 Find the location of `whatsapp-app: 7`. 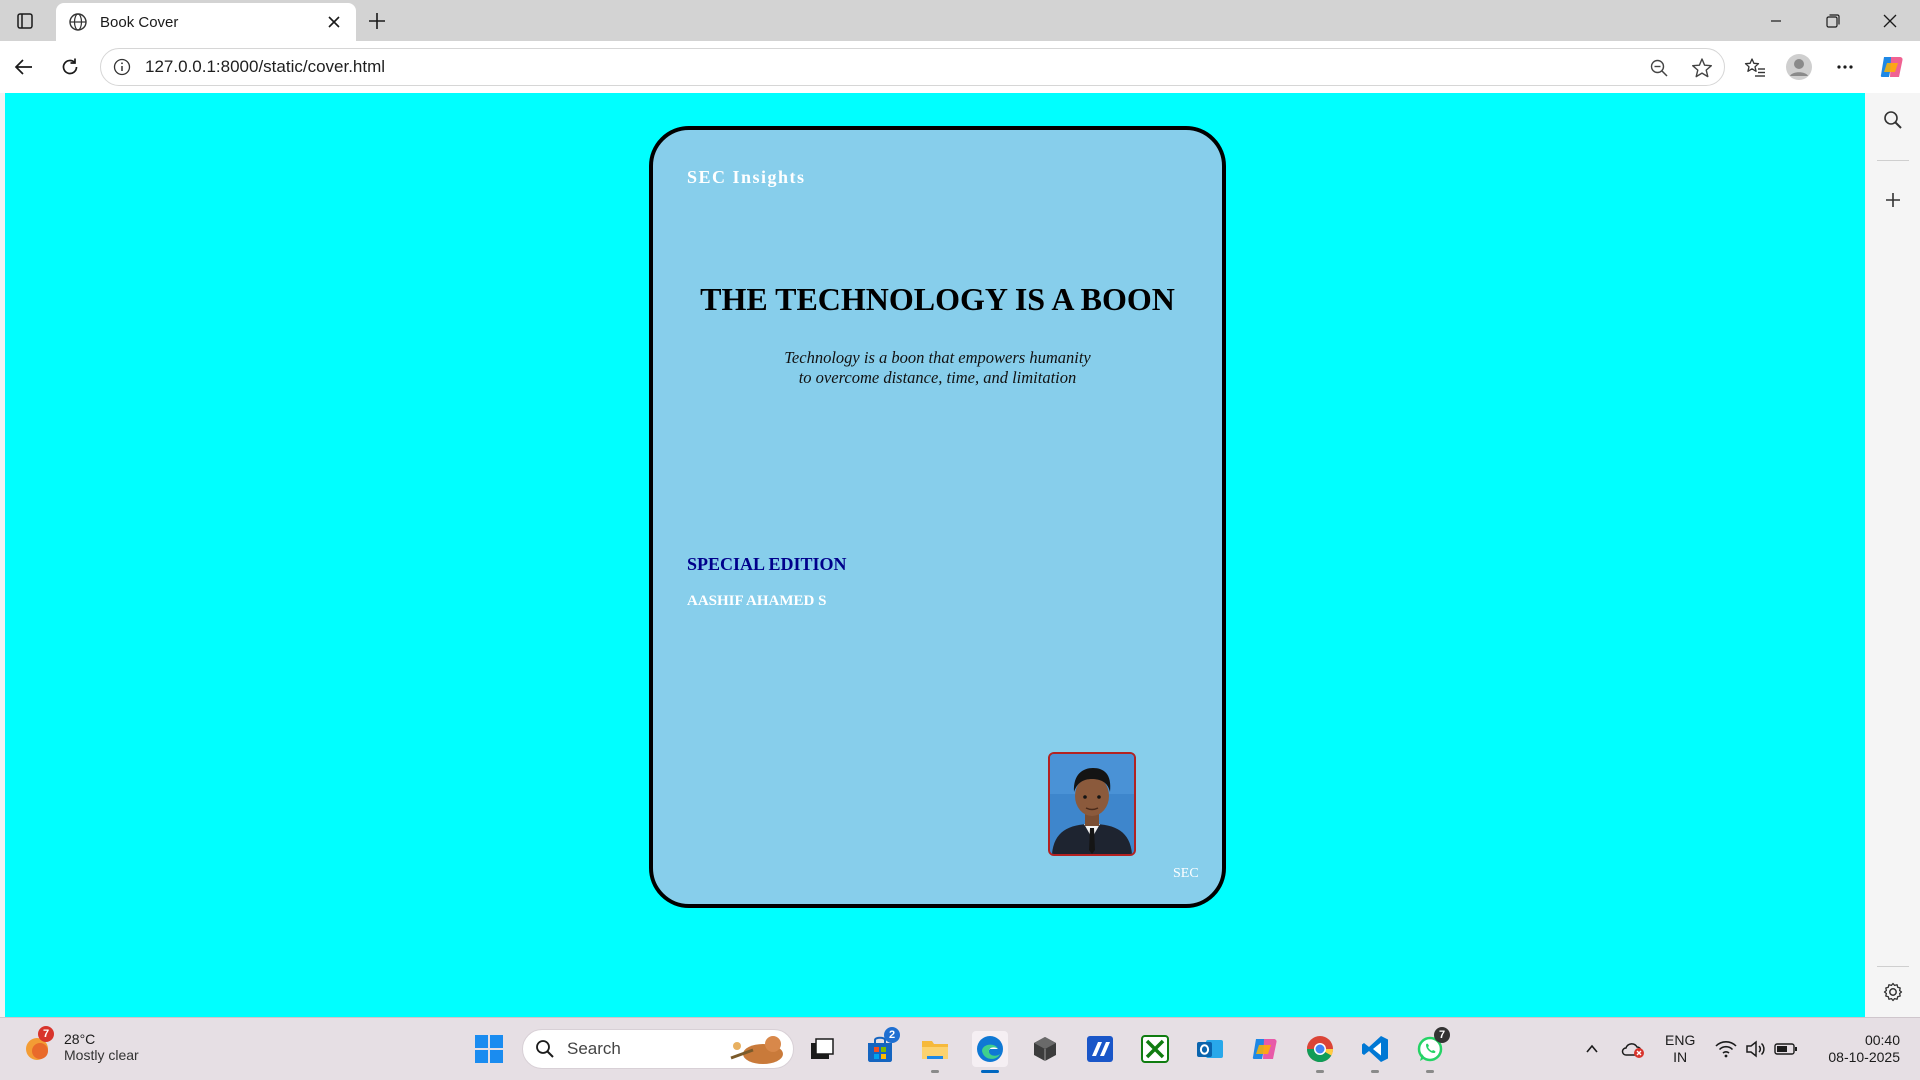

whatsapp-app: 7 is located at coordinates (1431, 1050).